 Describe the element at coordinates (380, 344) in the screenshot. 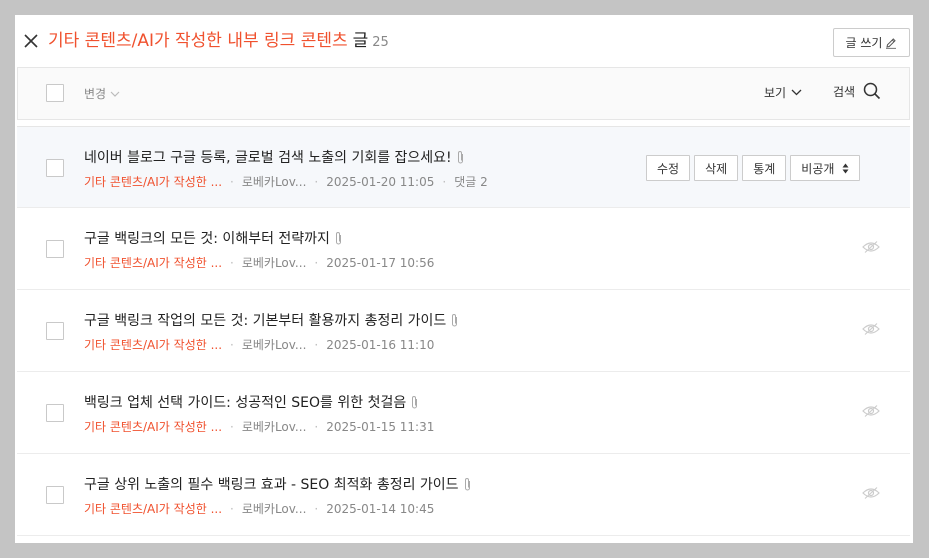

I see `post-date: 2025-01-16 11:10` at that location.